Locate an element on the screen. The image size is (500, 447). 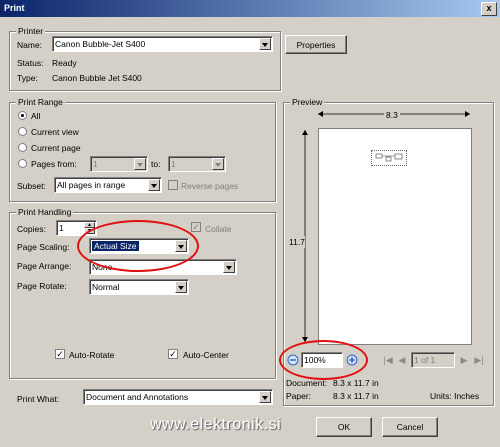
page-scaling-label: Page Scaling: is located at coordinates (43, 247).